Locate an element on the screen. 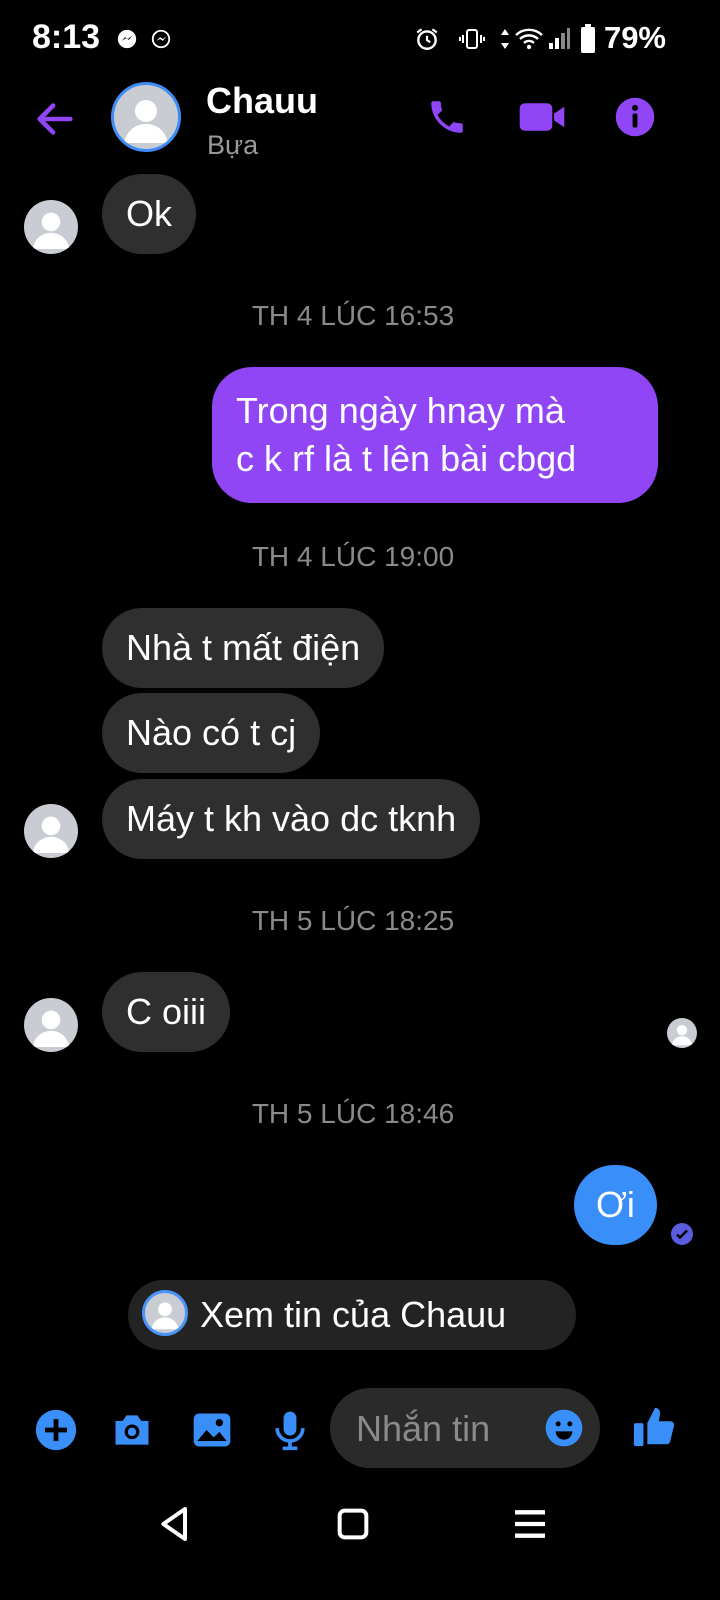 Image resolution: width=720 pixels, height=1600 pixels. camera-icon is located at coordinates (132, 1430).